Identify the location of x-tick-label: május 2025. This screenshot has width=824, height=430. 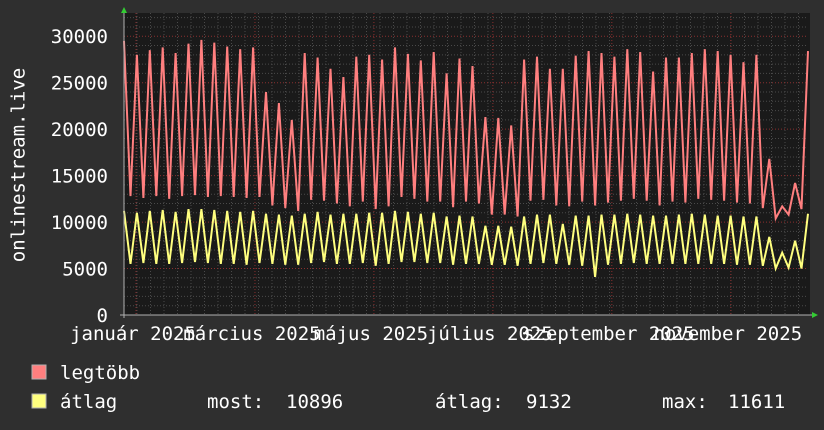
(371, 334).